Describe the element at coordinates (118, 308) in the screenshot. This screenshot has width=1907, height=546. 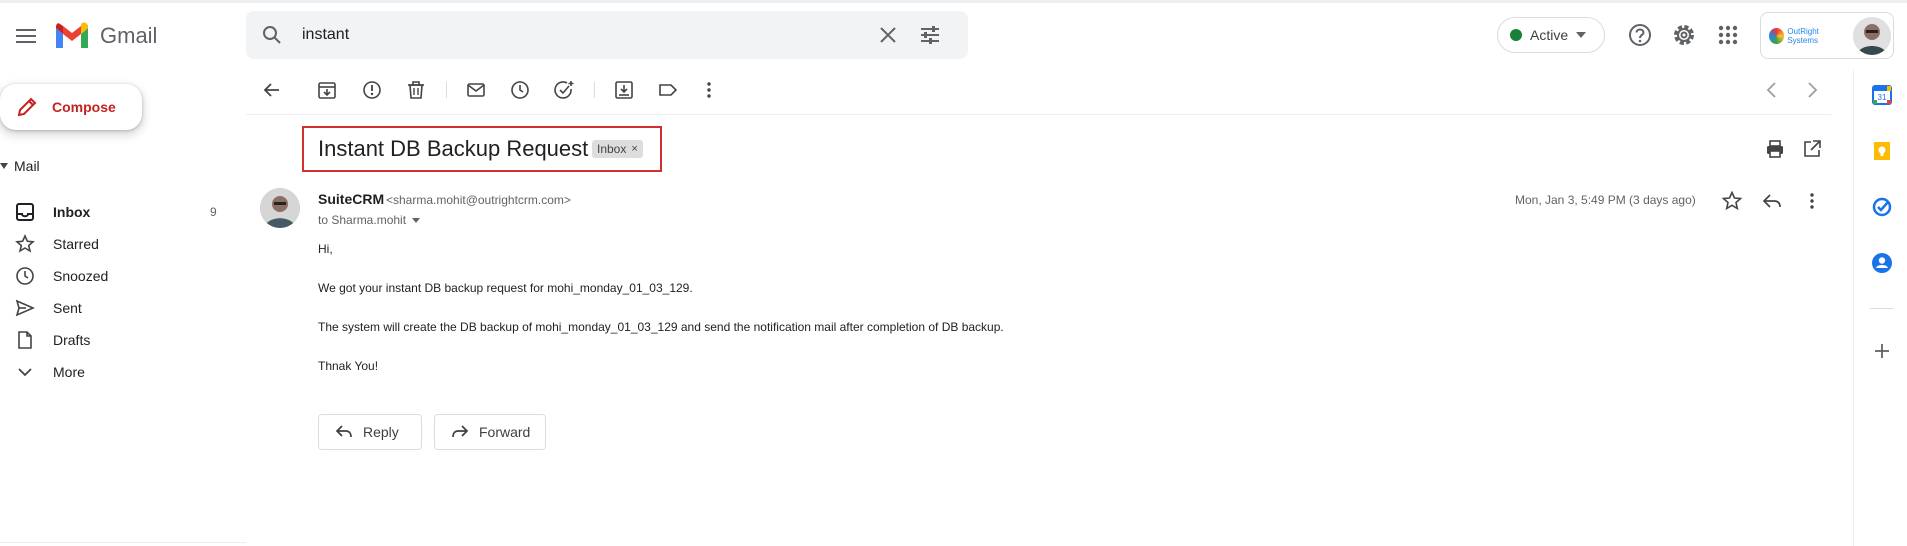
I see `sidebar-item-sent: Sent` at that location.